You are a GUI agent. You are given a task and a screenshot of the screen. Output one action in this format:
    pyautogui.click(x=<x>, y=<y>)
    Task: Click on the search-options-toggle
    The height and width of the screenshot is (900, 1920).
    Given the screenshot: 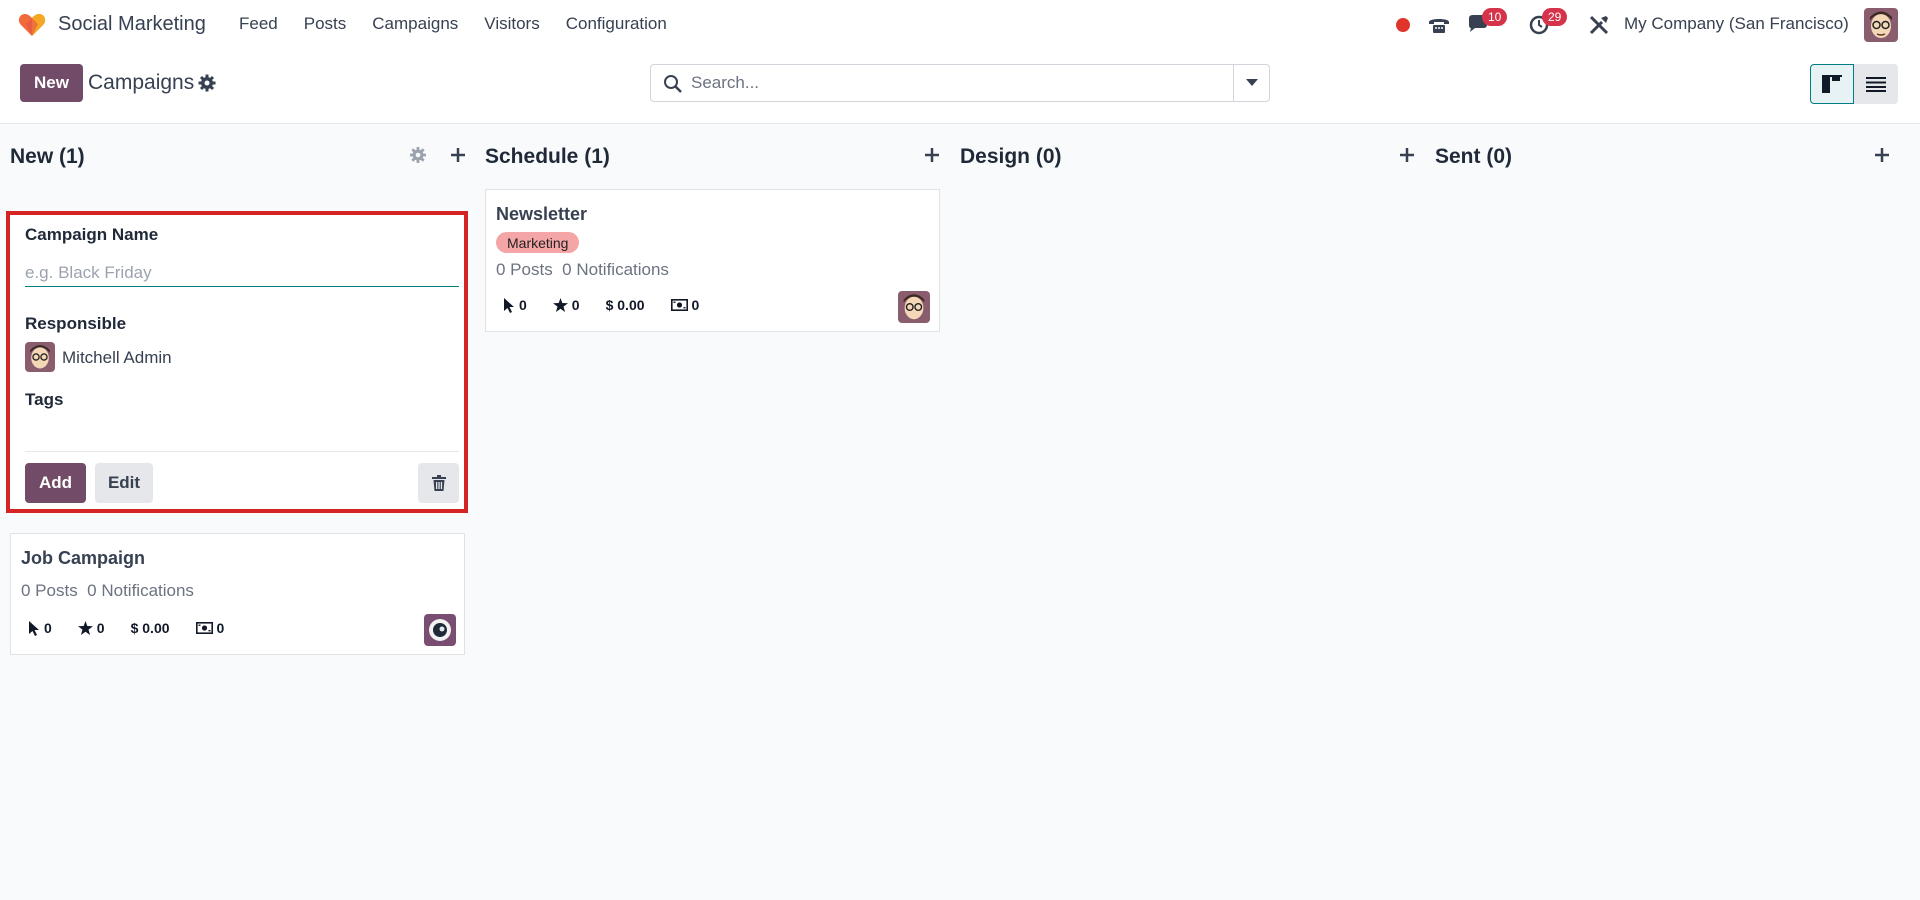 What is the action you would take?
    pyautogui.click(x=1251, y=83)
    